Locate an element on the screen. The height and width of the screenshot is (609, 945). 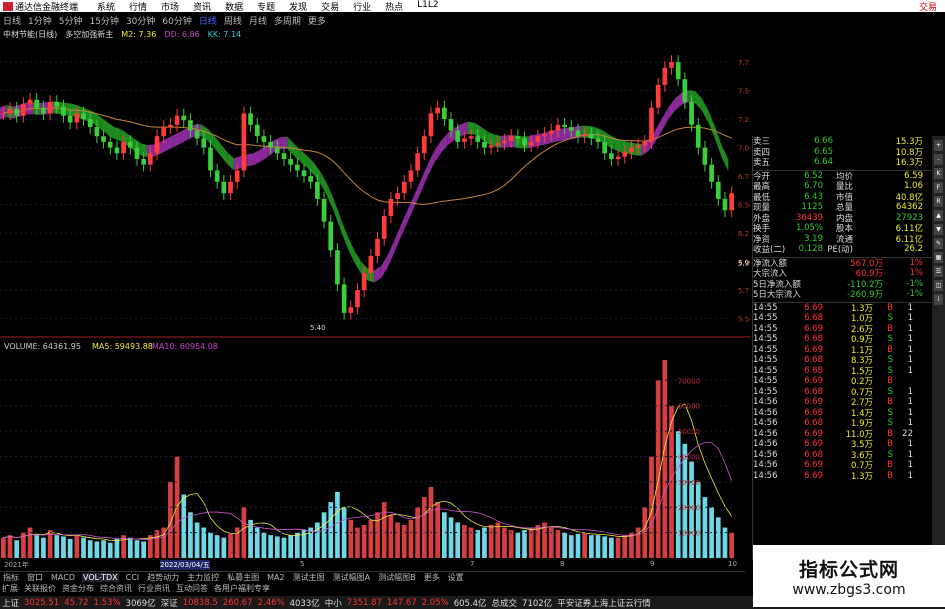
period-60min: 60分钟 is located at coordinates (176, 20).